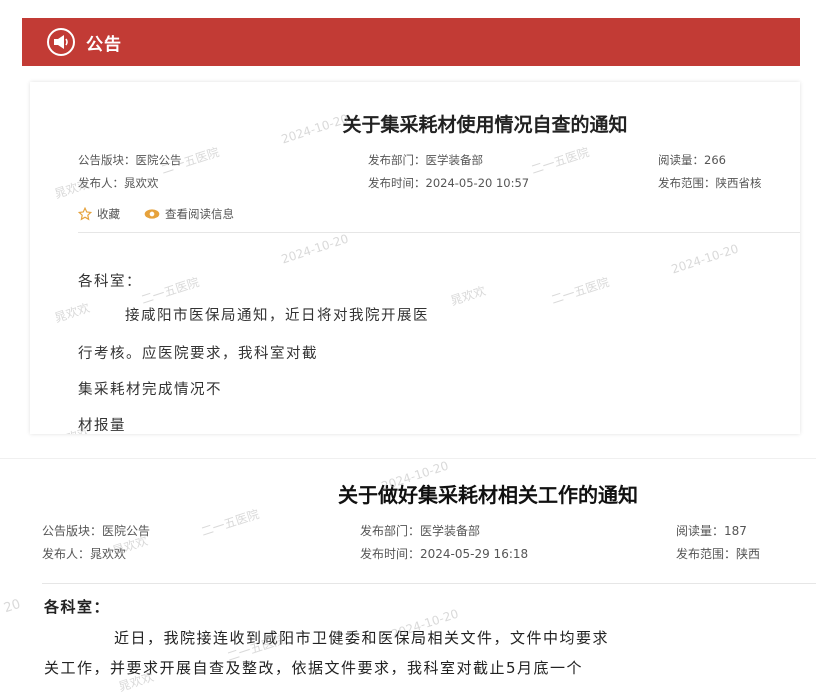 Image resolution: width=816 pixels, height=700 pixels. What do you see at coordinates (61, 42) in the screenshot?
I see `megaphone-icon` at bounding box center [61, 42].